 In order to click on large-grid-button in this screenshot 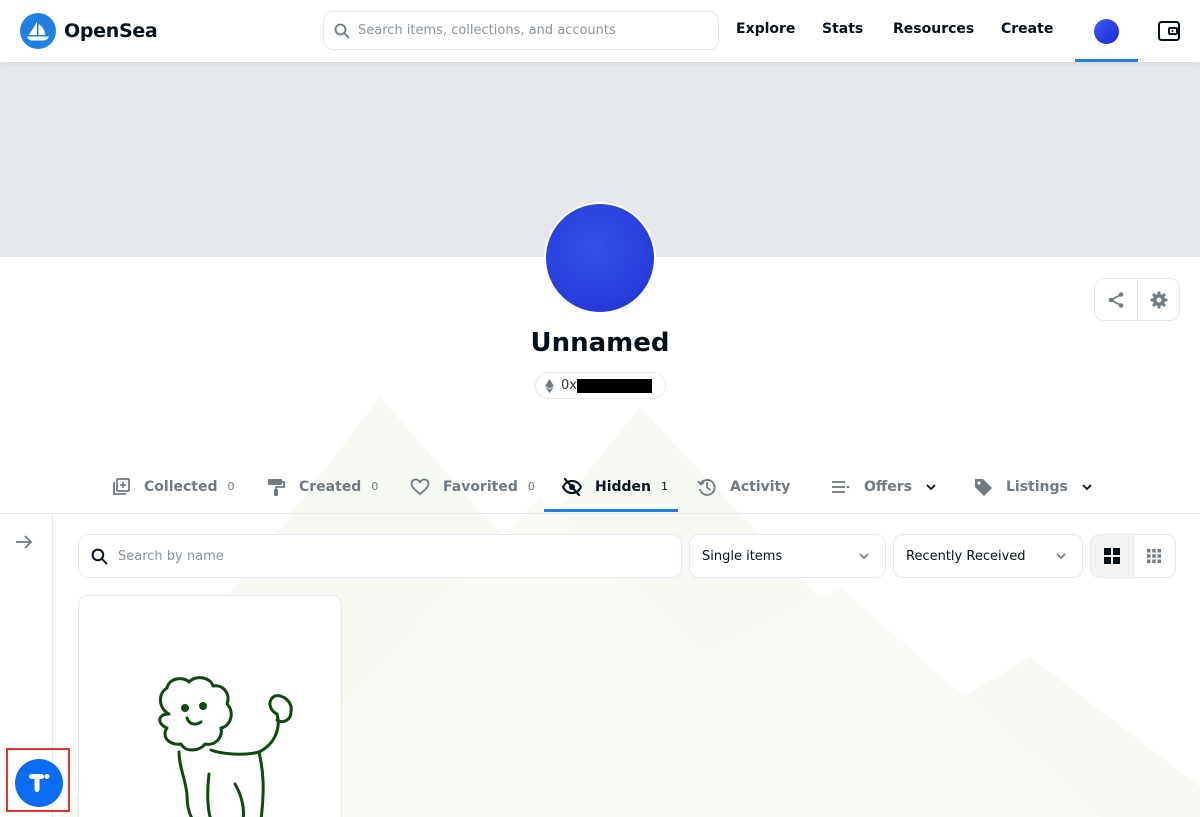, I will do `click(1112, 556)`.